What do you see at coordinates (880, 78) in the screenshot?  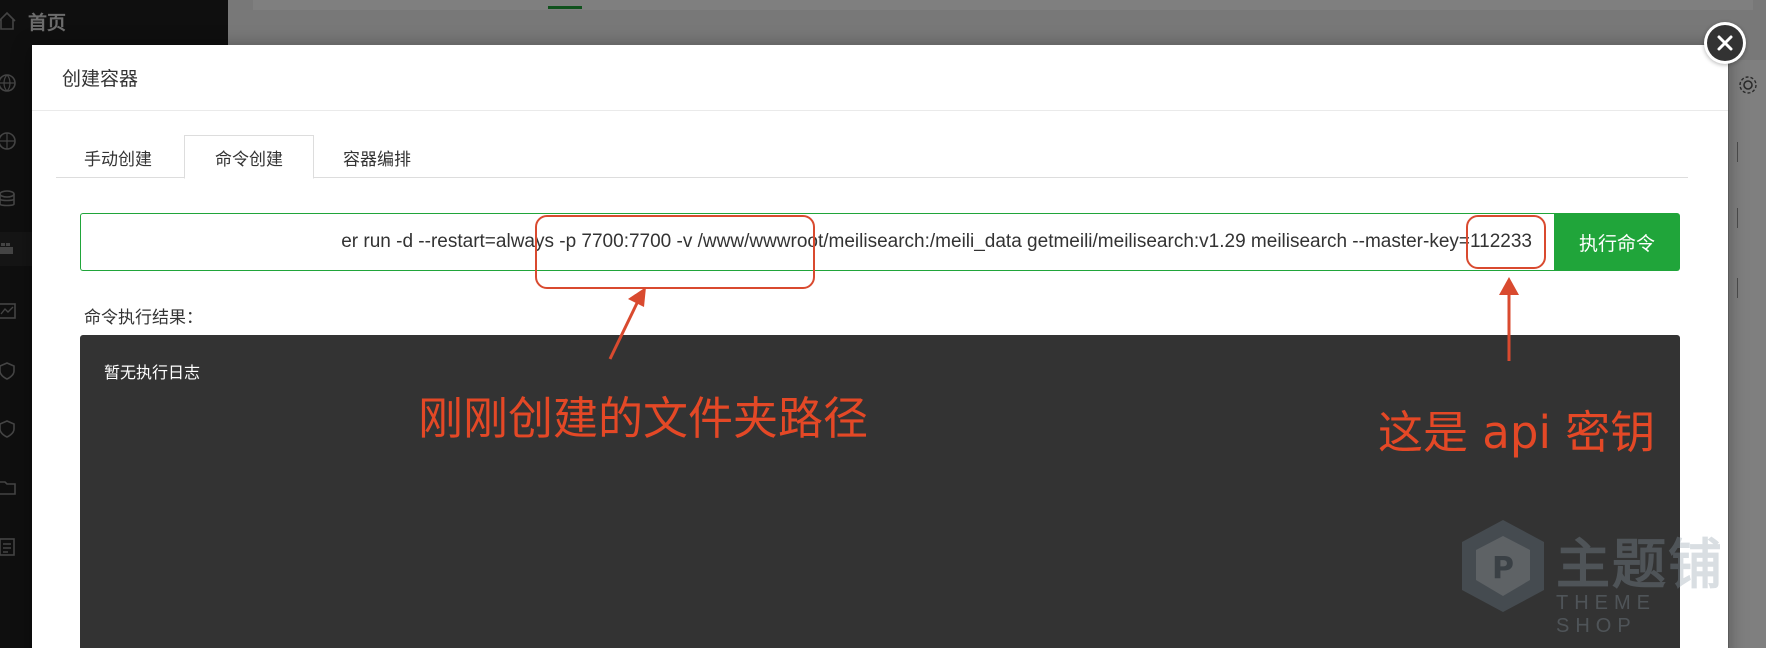 I see `dialog-header: 创建容器` at bounding box center [880, 78].